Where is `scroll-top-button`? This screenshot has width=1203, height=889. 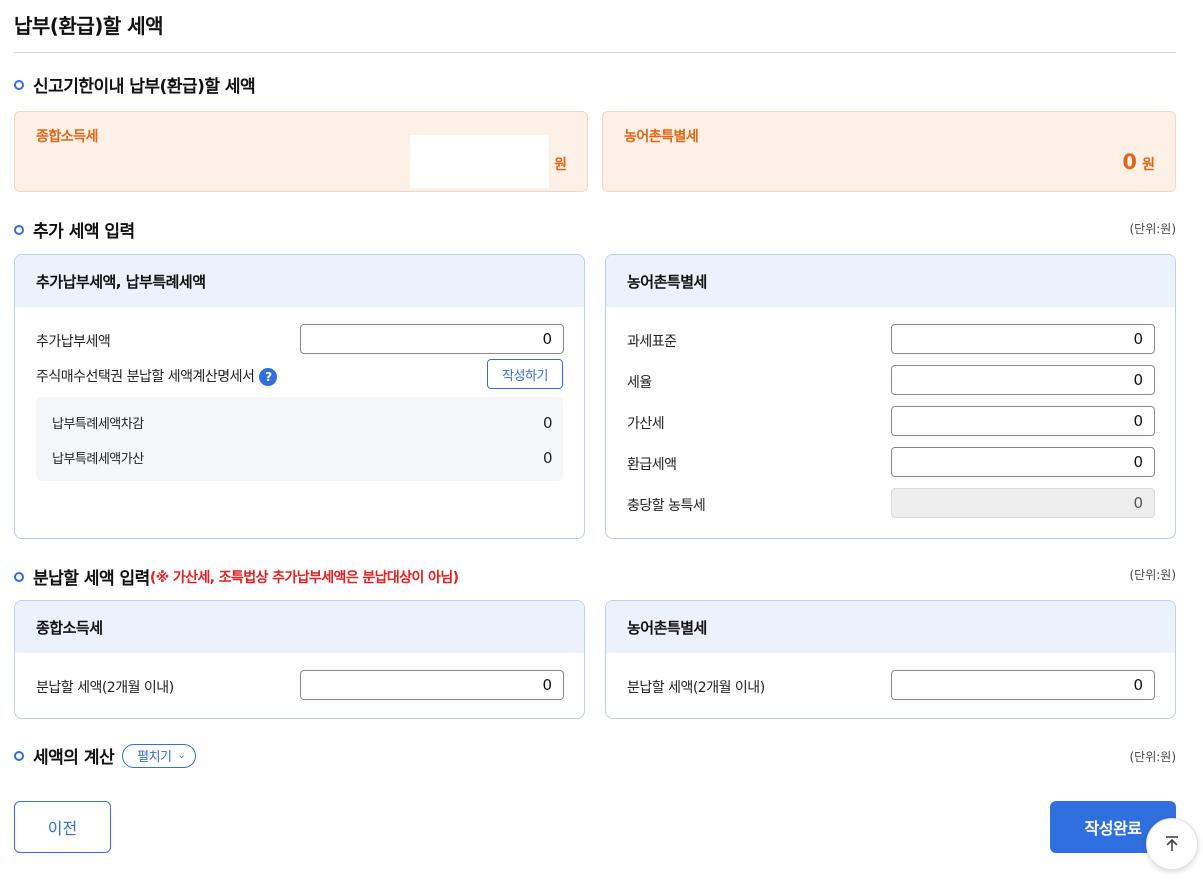
scroll-top-button is located at coordinates (1172, 844).